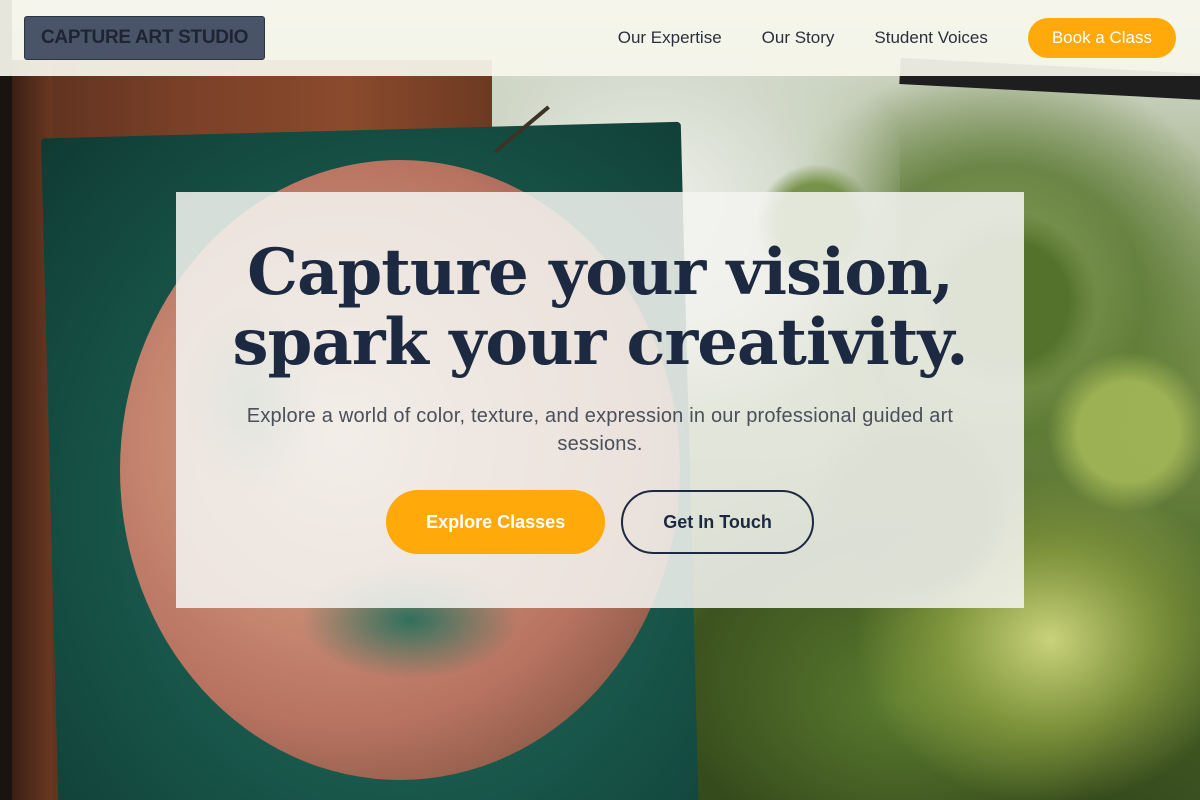 The height and width of the screenshot is (800, 1200). What do you see at coordinates (600, 272) in the screenshot?
I see `hero-title-line-1: Capture your vision,` at bounding box center [600, 272].